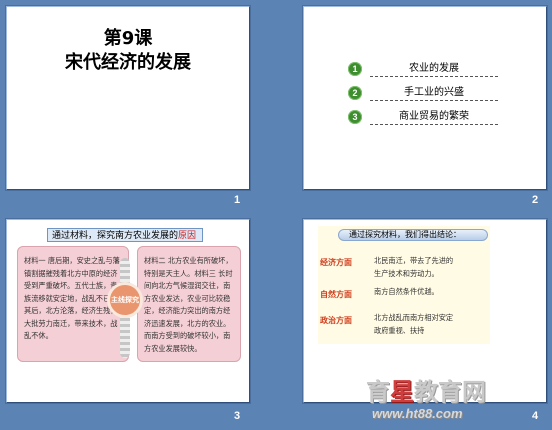 The height and width of the screenshot is (430, 552). I want to click on center-topic-circle: 主线探究, so click(125, 300).